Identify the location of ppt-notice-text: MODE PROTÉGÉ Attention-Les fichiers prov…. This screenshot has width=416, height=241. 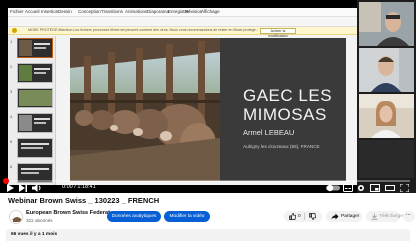
(143, 30).